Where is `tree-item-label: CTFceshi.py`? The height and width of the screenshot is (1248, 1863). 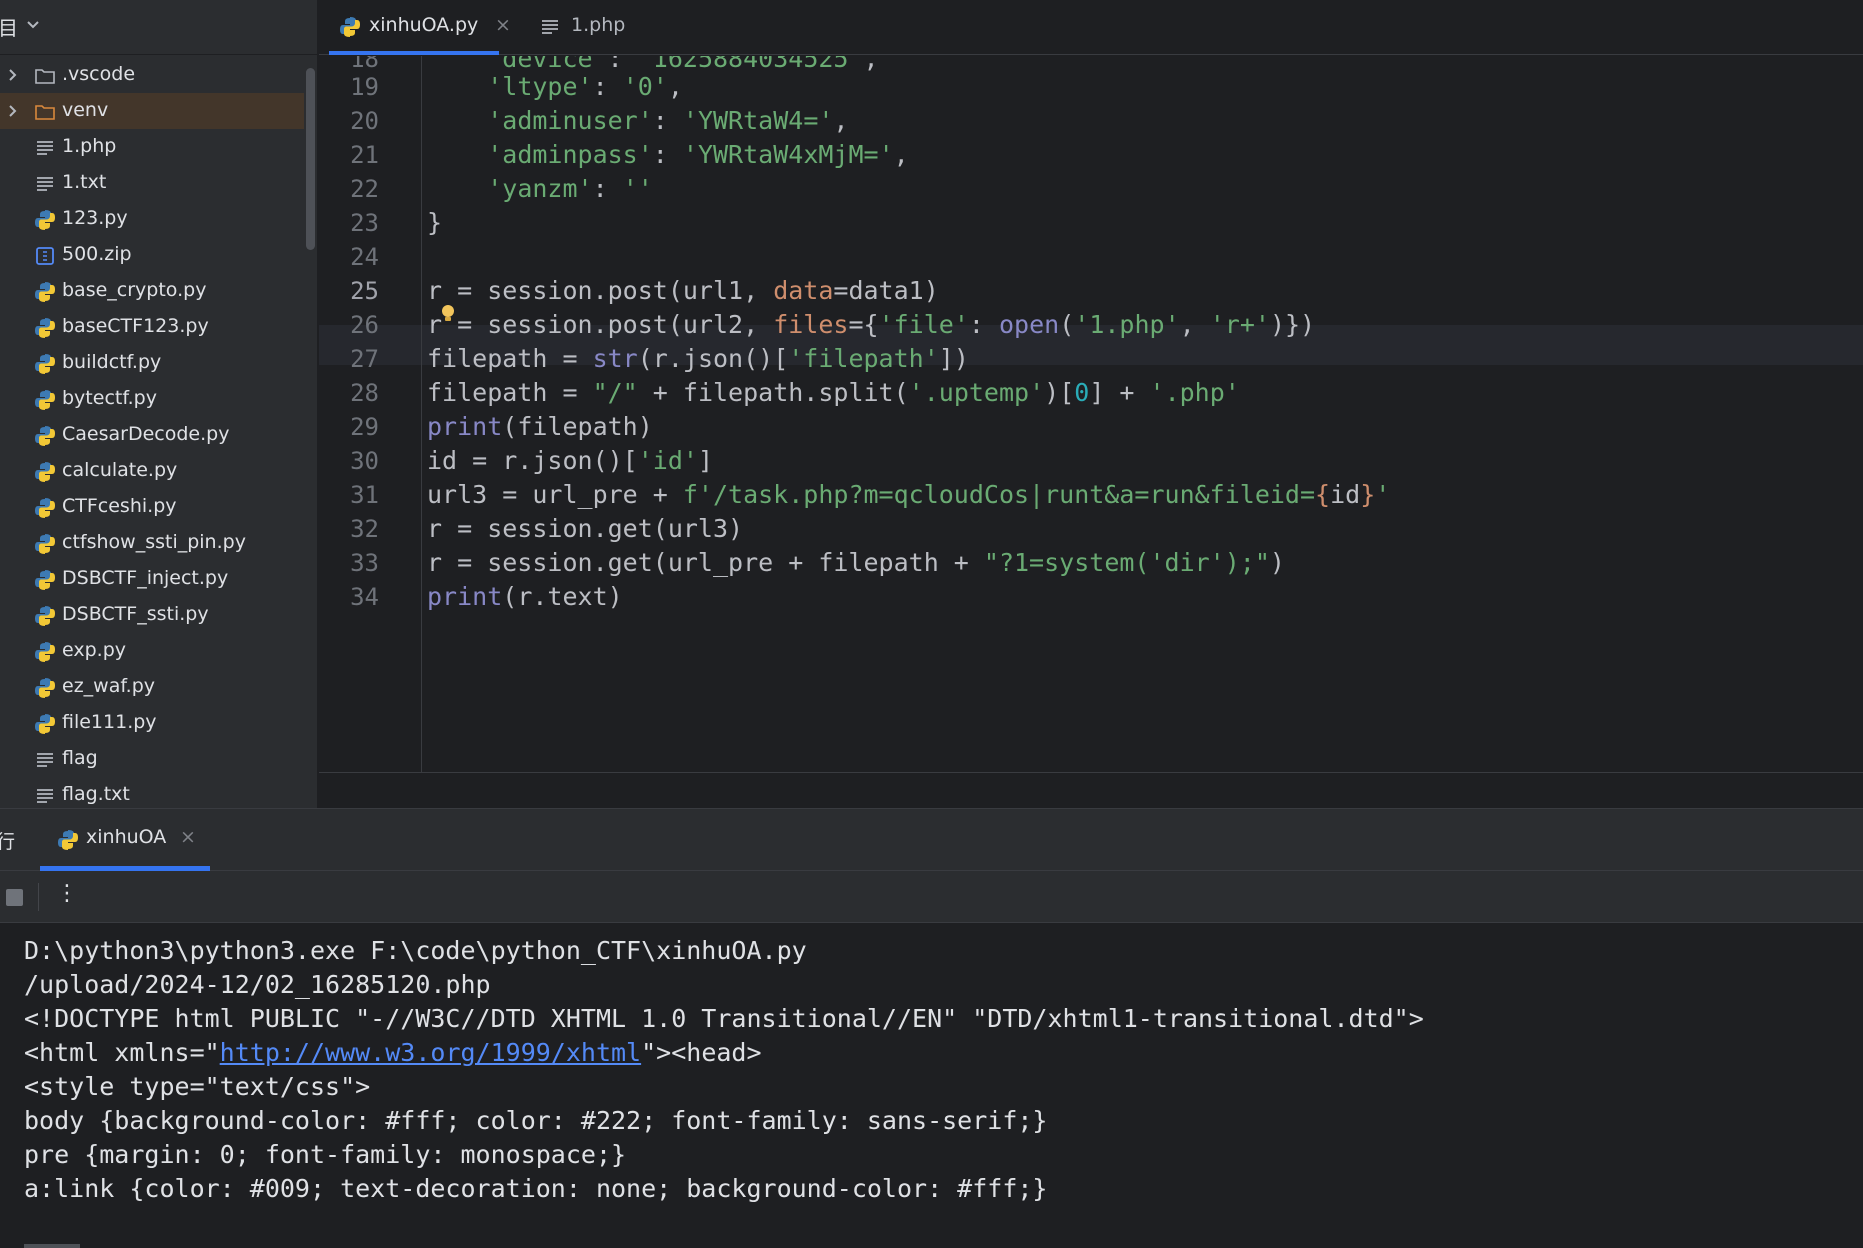 tree-item-label: CTFceshi.py is located at coordinates (119, 506).